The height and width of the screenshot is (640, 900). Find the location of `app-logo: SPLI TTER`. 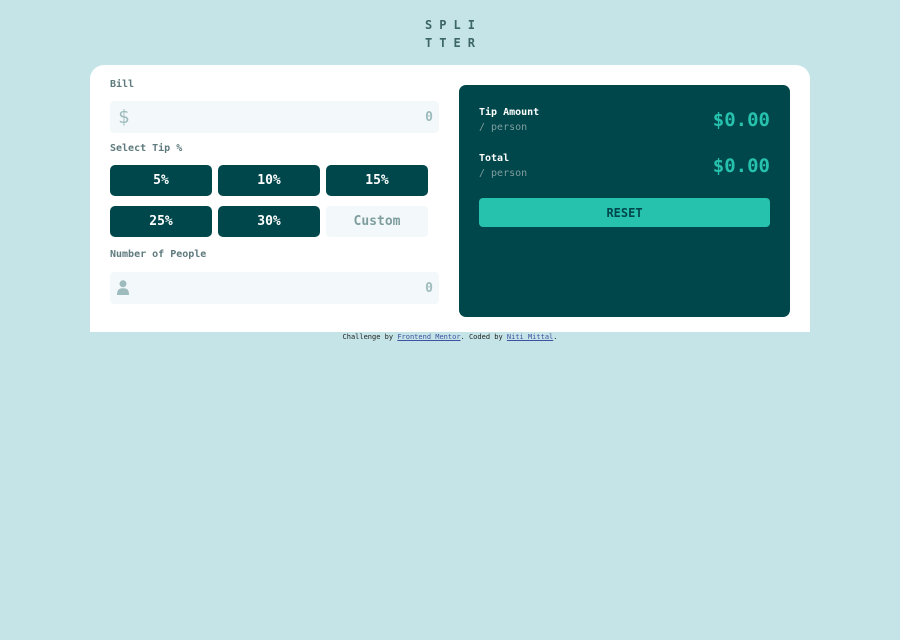

app-logo: SPLI TTER is located at coordinates (450, 34).